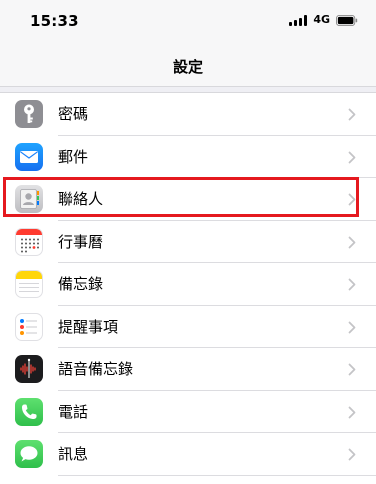 This screenshot has height=484, width=376. Describe the element at coordinates (81, 199) in the screenshot. I see `settings-item-label: 聯絡人` at that location.